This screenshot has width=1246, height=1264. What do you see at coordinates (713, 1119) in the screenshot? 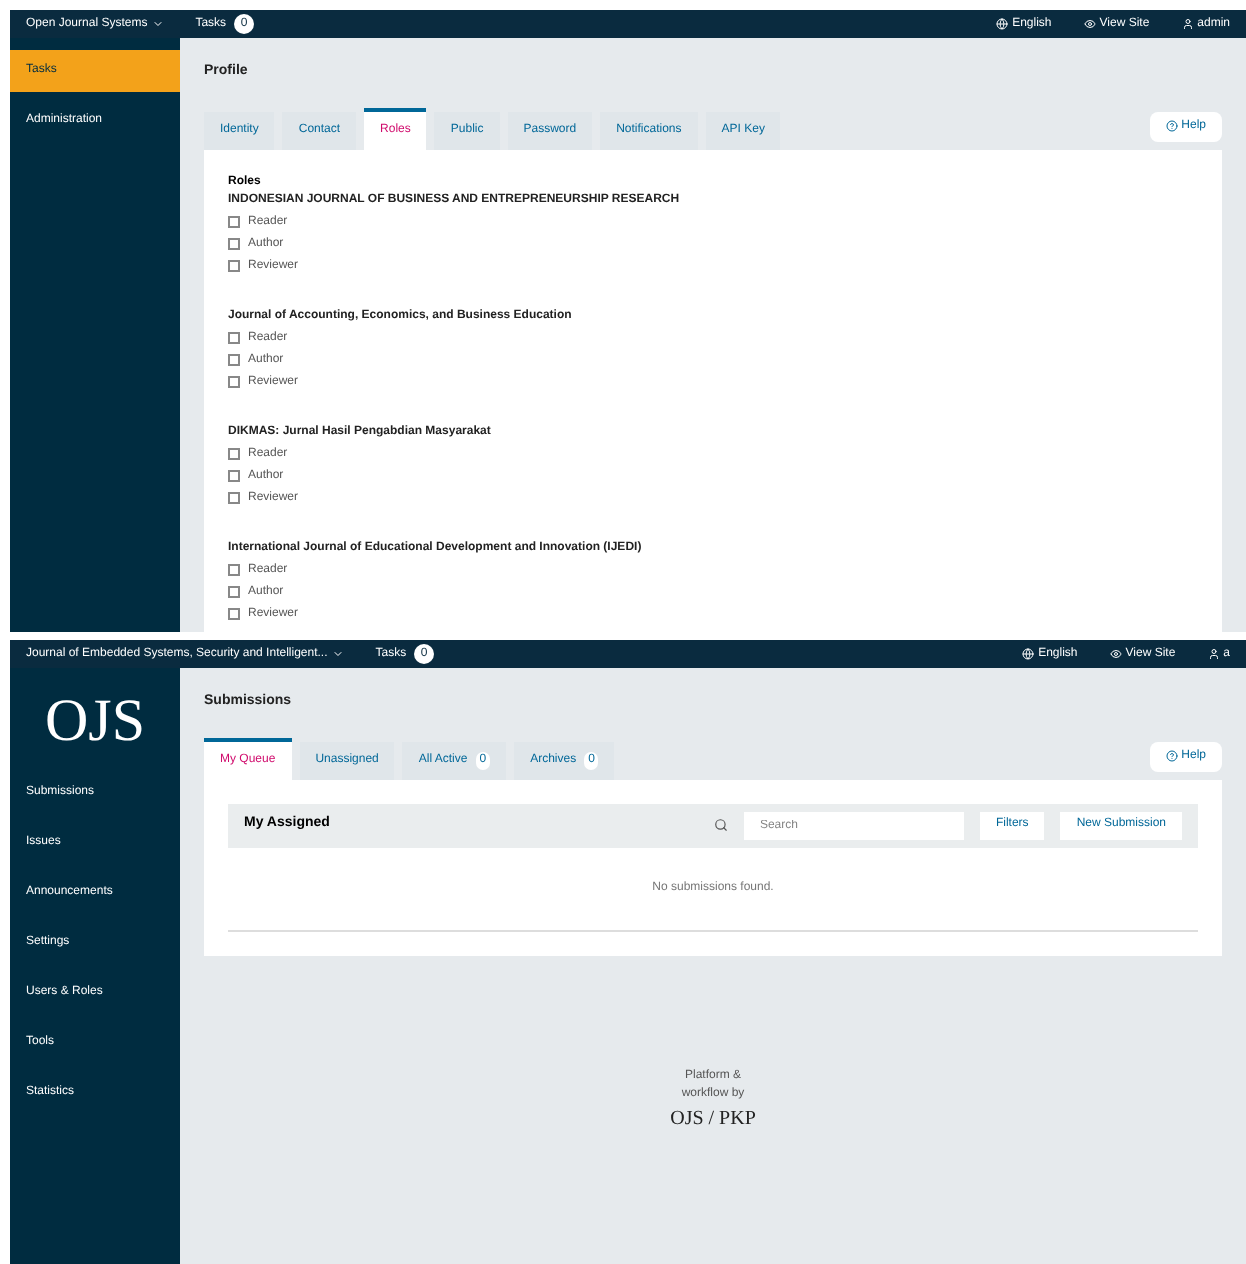
I see `pkp-logo: OJS / PKP` at bounding box center [713, 1119].